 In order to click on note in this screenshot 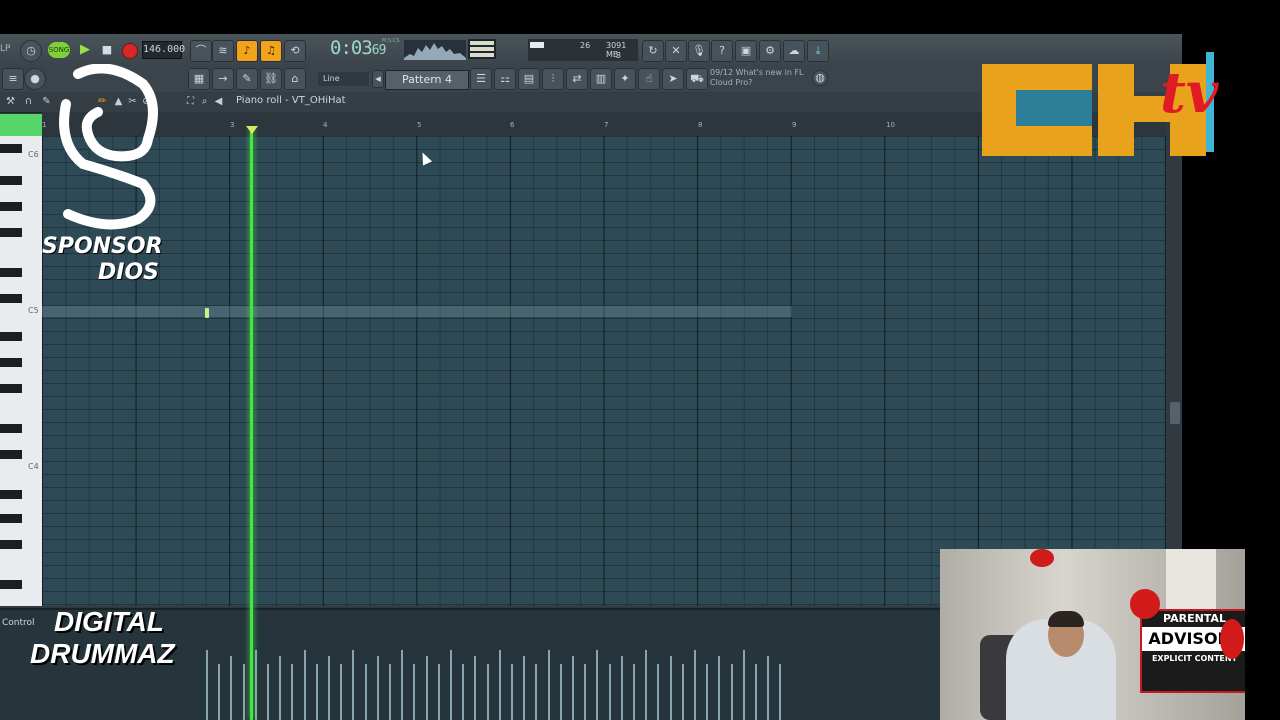, I will do `click(207, 313)`.